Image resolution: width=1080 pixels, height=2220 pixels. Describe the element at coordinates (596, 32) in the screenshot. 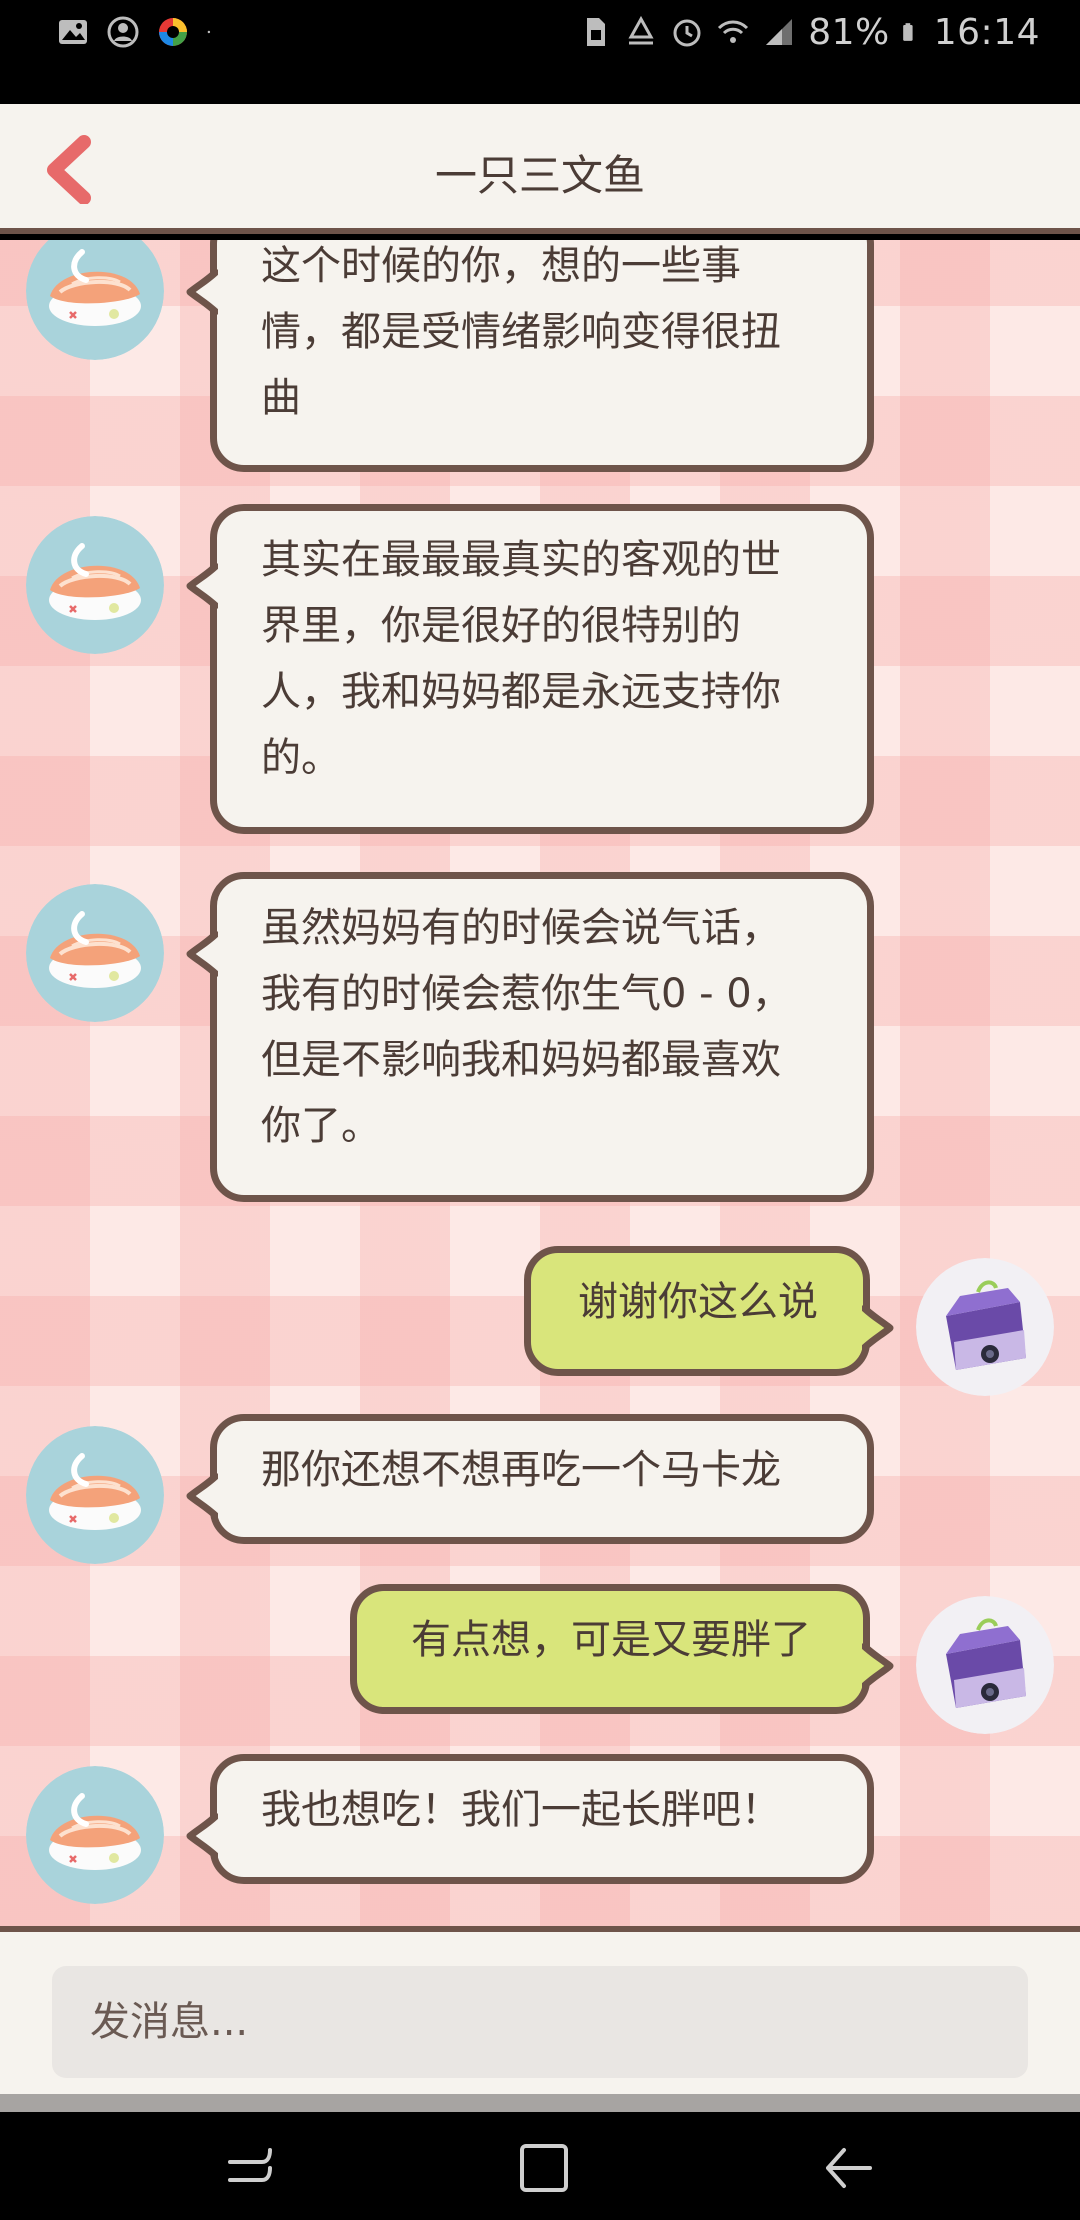

I see `sim-icon` at that location.